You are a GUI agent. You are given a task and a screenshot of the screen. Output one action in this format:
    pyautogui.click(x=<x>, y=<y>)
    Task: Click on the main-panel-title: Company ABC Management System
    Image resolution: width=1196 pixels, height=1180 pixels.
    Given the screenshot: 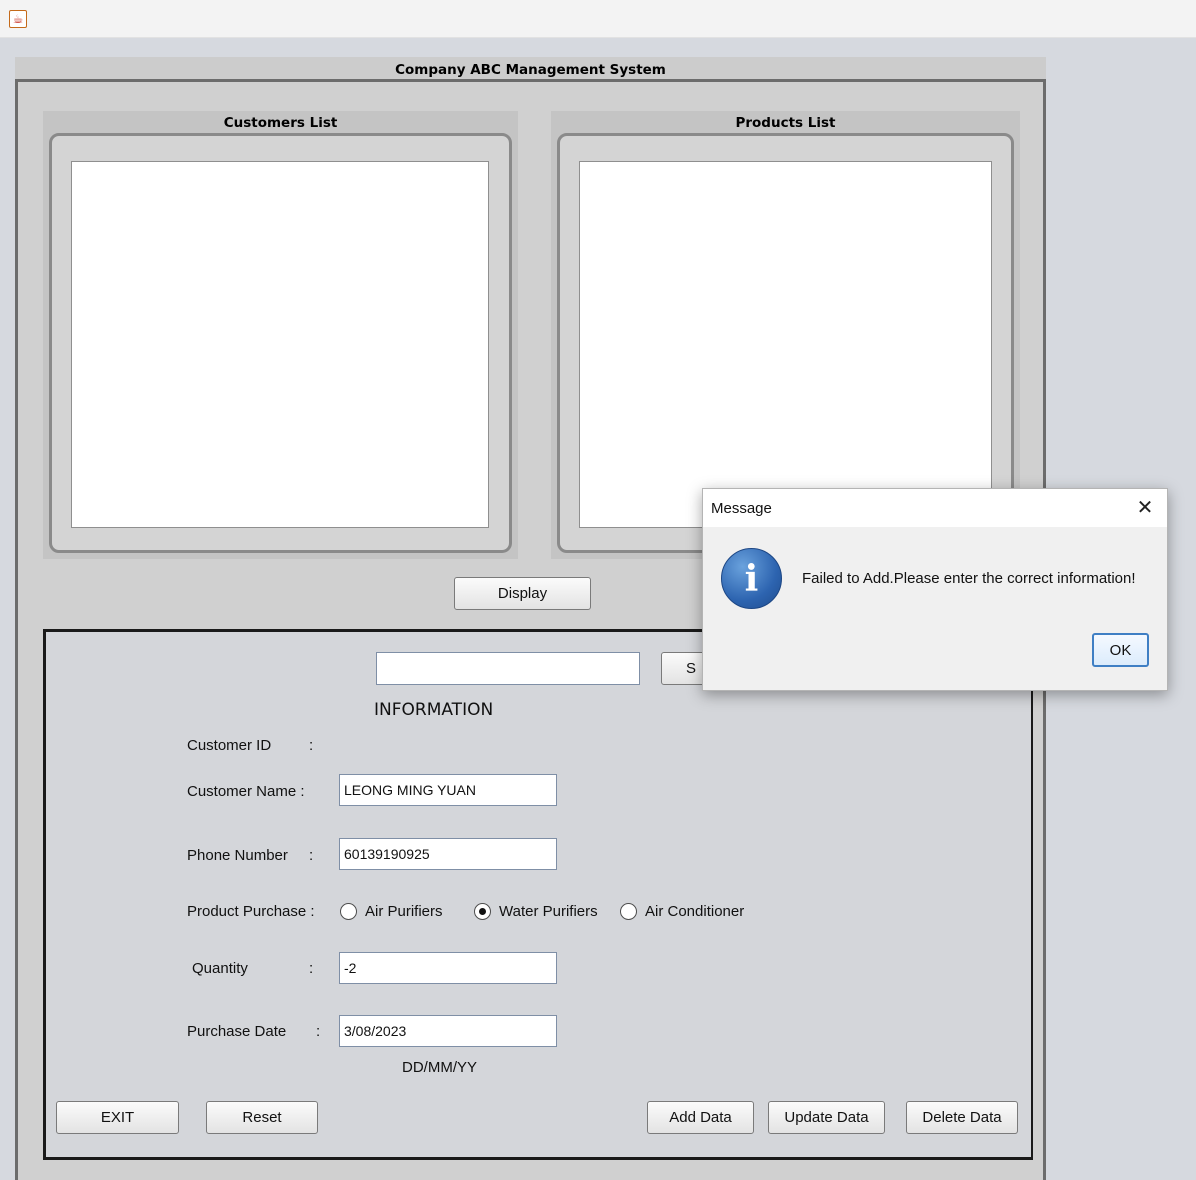 What is the action you would take?
    pyautogui.click(x=530, y=69)
    